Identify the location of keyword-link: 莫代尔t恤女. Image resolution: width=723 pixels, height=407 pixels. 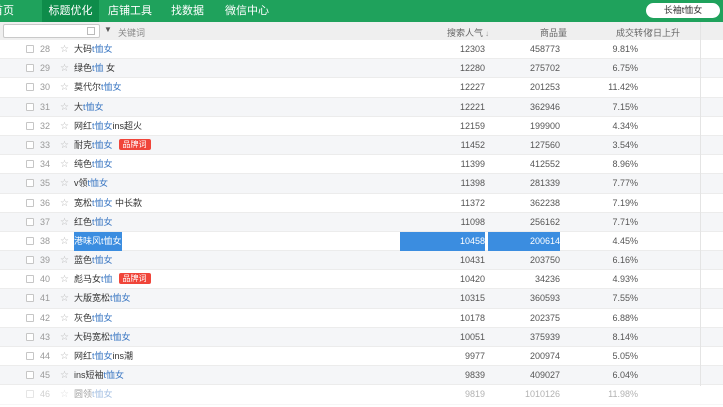
(98, 87).